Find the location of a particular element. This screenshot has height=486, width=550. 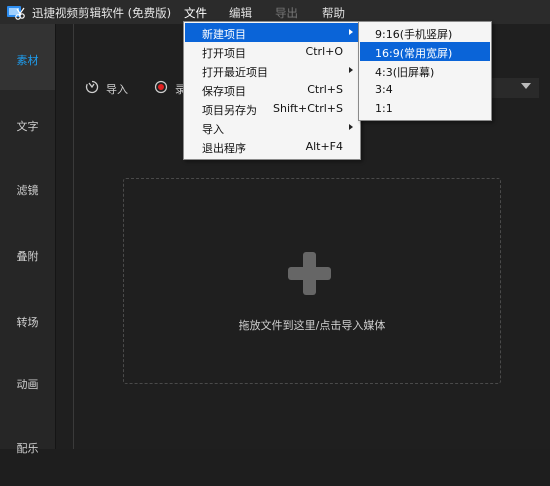

menu-item-save-as: 项目另存为 Shift+Ctrl+S is located at coordinates (272, 108).